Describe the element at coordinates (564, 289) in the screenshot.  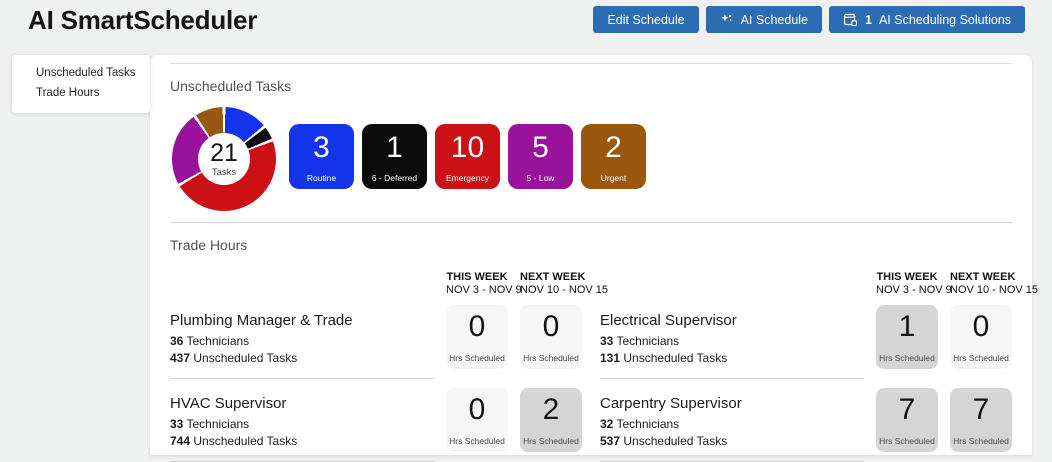
I see `week-dates: NOV 10 - NOV 15` at that location.